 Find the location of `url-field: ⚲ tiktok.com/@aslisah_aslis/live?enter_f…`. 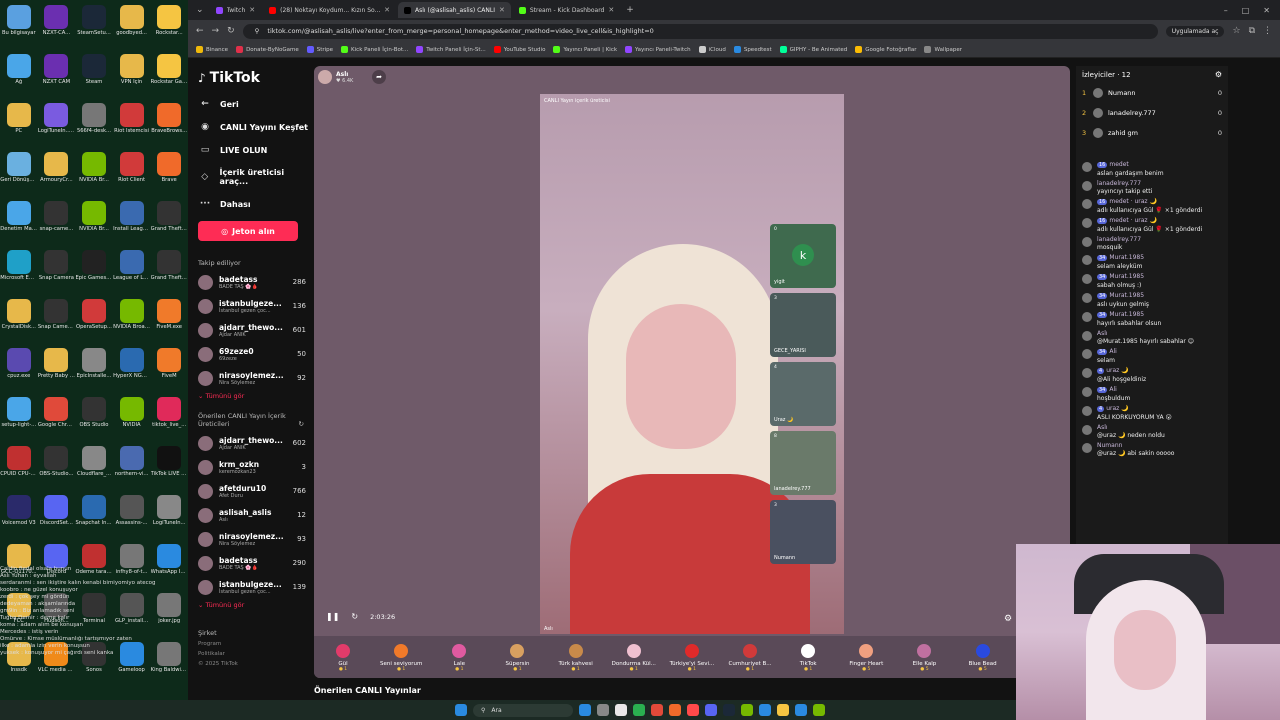

url-field: ⚲ tiktok.com/@aslisah_aslis/live?enter_f… is located at coordinates (700, 31).